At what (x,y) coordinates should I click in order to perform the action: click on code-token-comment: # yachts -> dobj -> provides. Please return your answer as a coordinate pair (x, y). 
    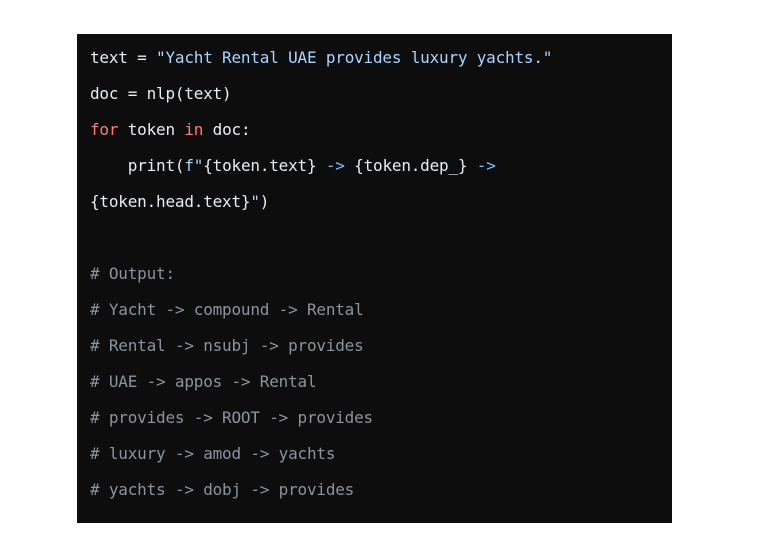
    Looking at the image, I should click on (222, 489).